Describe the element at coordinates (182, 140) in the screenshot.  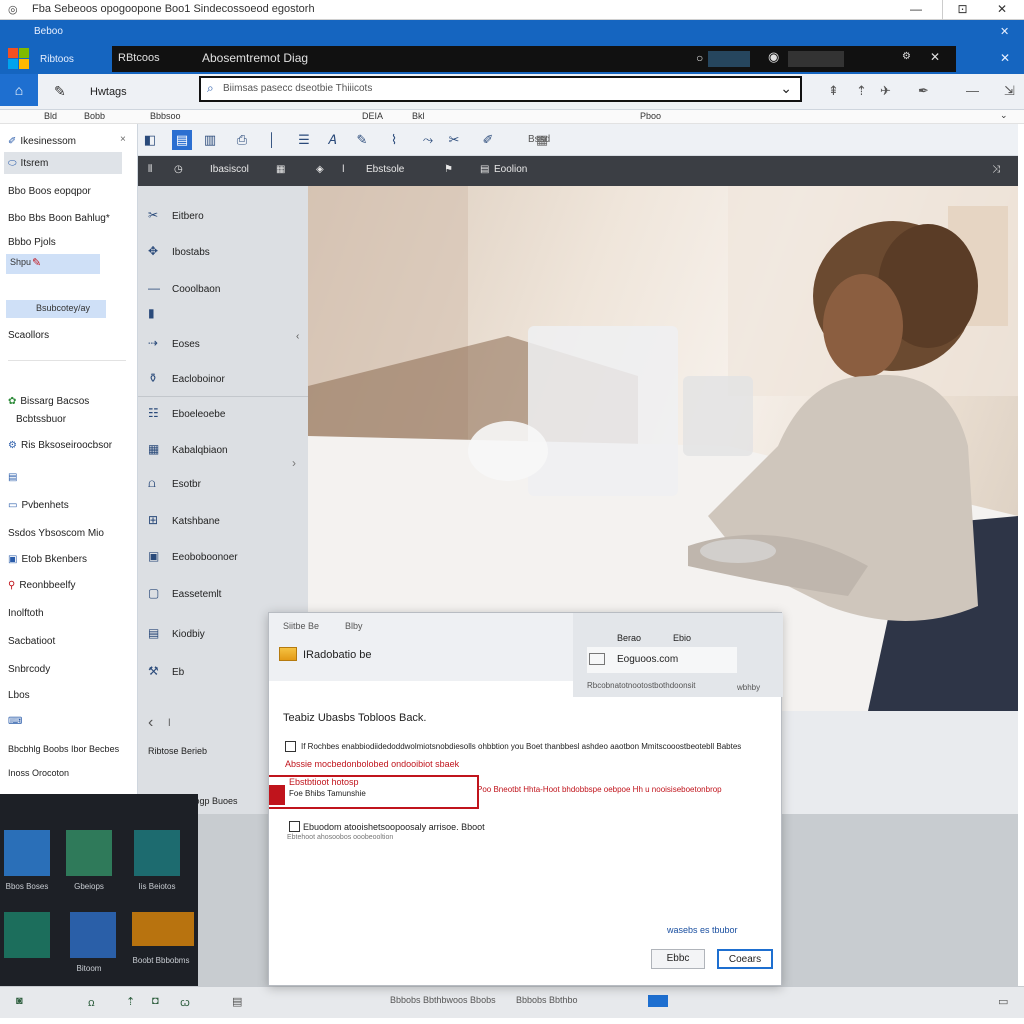
I see `document-icon: ▤` at that location.